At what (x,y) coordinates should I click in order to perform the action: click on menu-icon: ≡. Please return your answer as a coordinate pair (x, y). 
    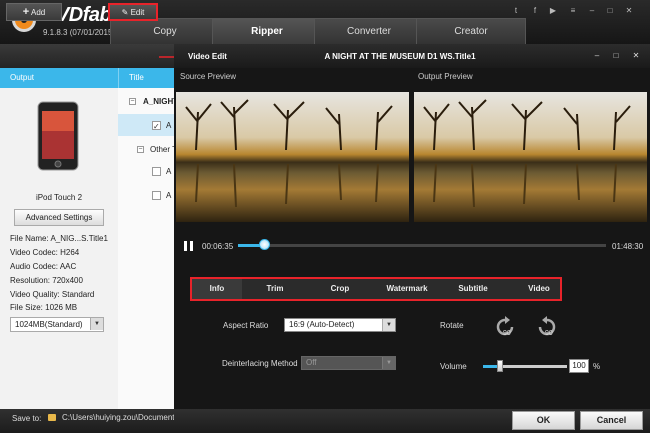
    Looking at the image, I should click on (573, 11).